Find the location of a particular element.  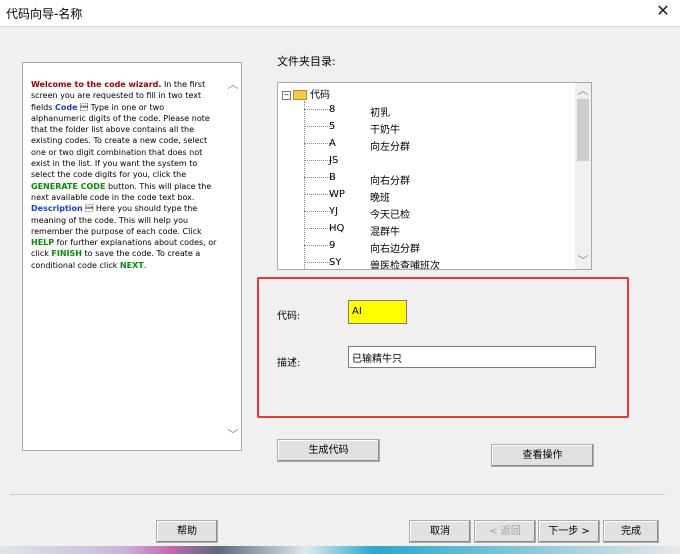

description-input: 已输精牛只 is located at coordinates (472, 357).